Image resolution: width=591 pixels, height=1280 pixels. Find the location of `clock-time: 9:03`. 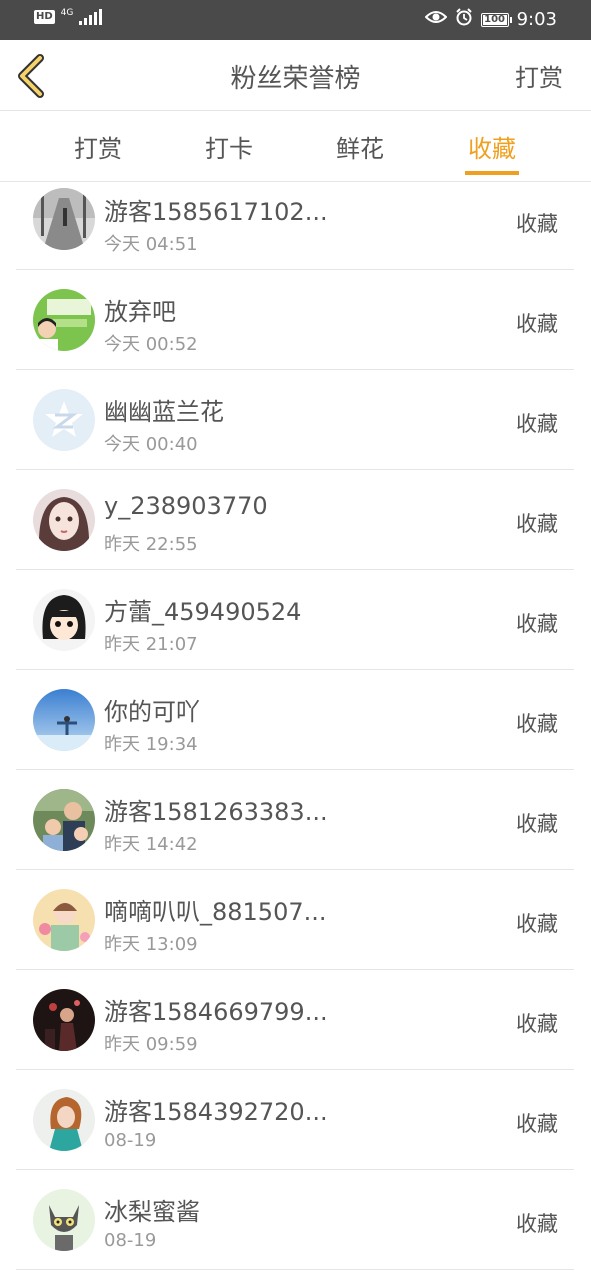

clock-time: 9:03 is located at coordinates (536, 19).